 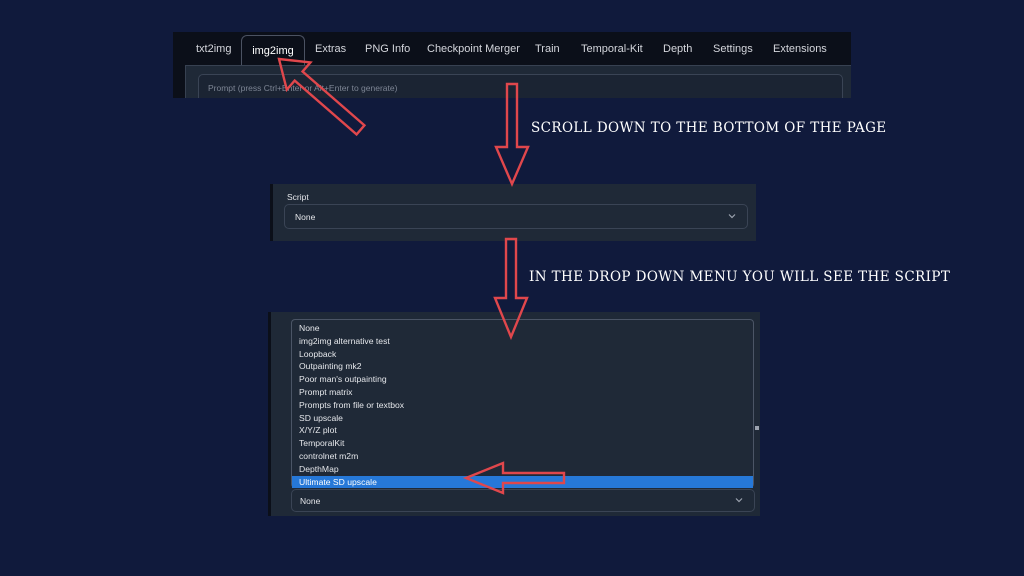 I want to click on tab-extensions: Extensions, so click(x=800, y=49).